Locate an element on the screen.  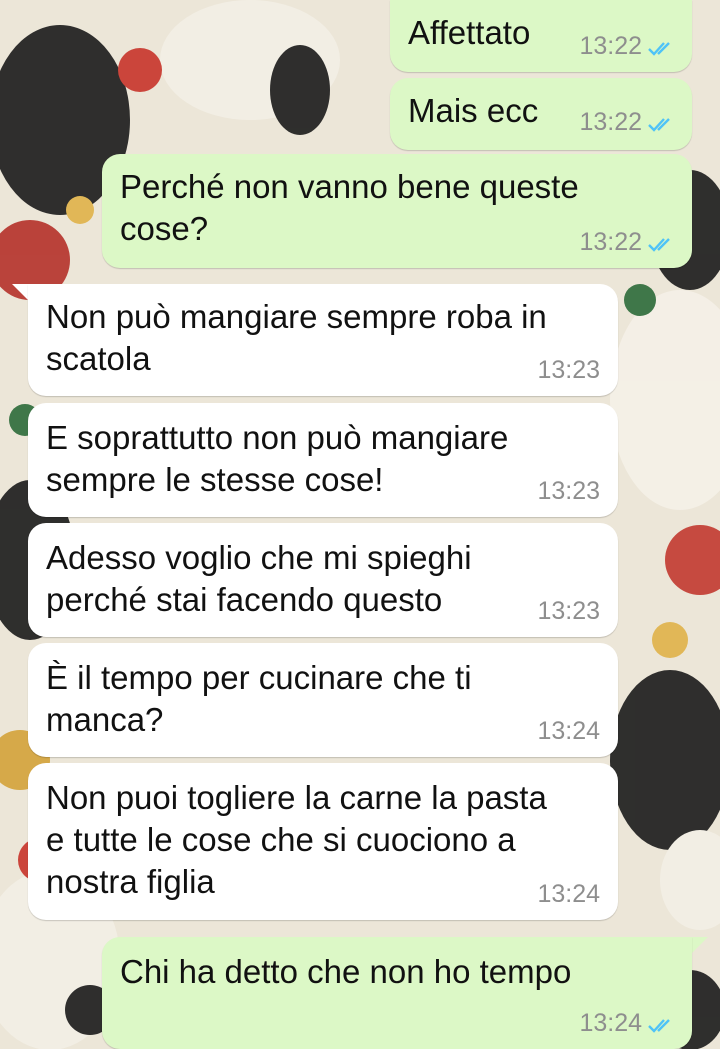
message-text: cose? is located at coordinates (164, 228).